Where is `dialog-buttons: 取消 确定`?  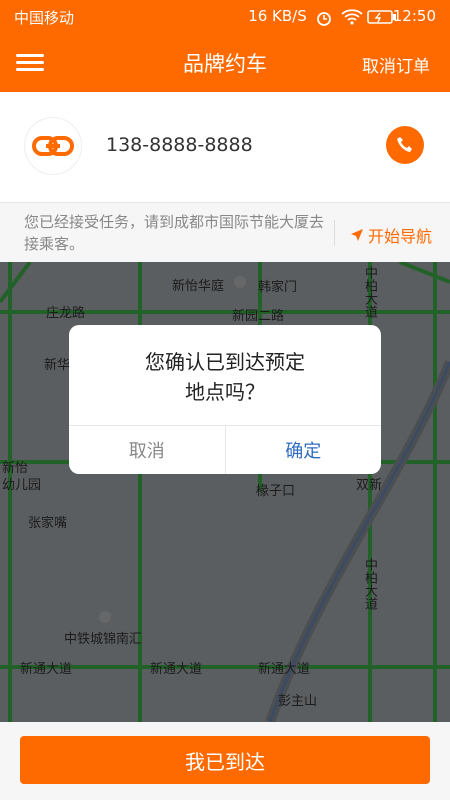
dialog-buttons: 取消 确定 is located at coordinates (225, 450).